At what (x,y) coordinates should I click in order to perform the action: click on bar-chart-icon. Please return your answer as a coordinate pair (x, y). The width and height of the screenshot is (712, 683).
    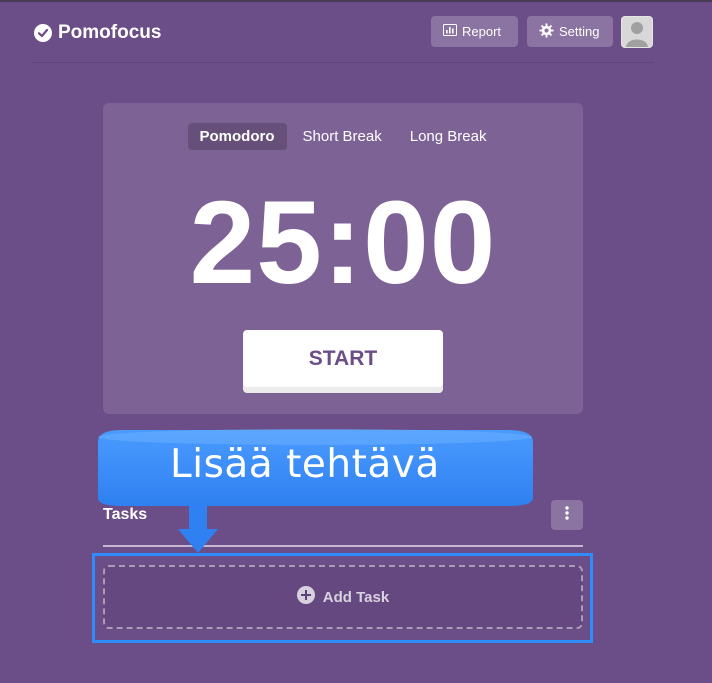
    Looking at the image, I should click on (450, 31).